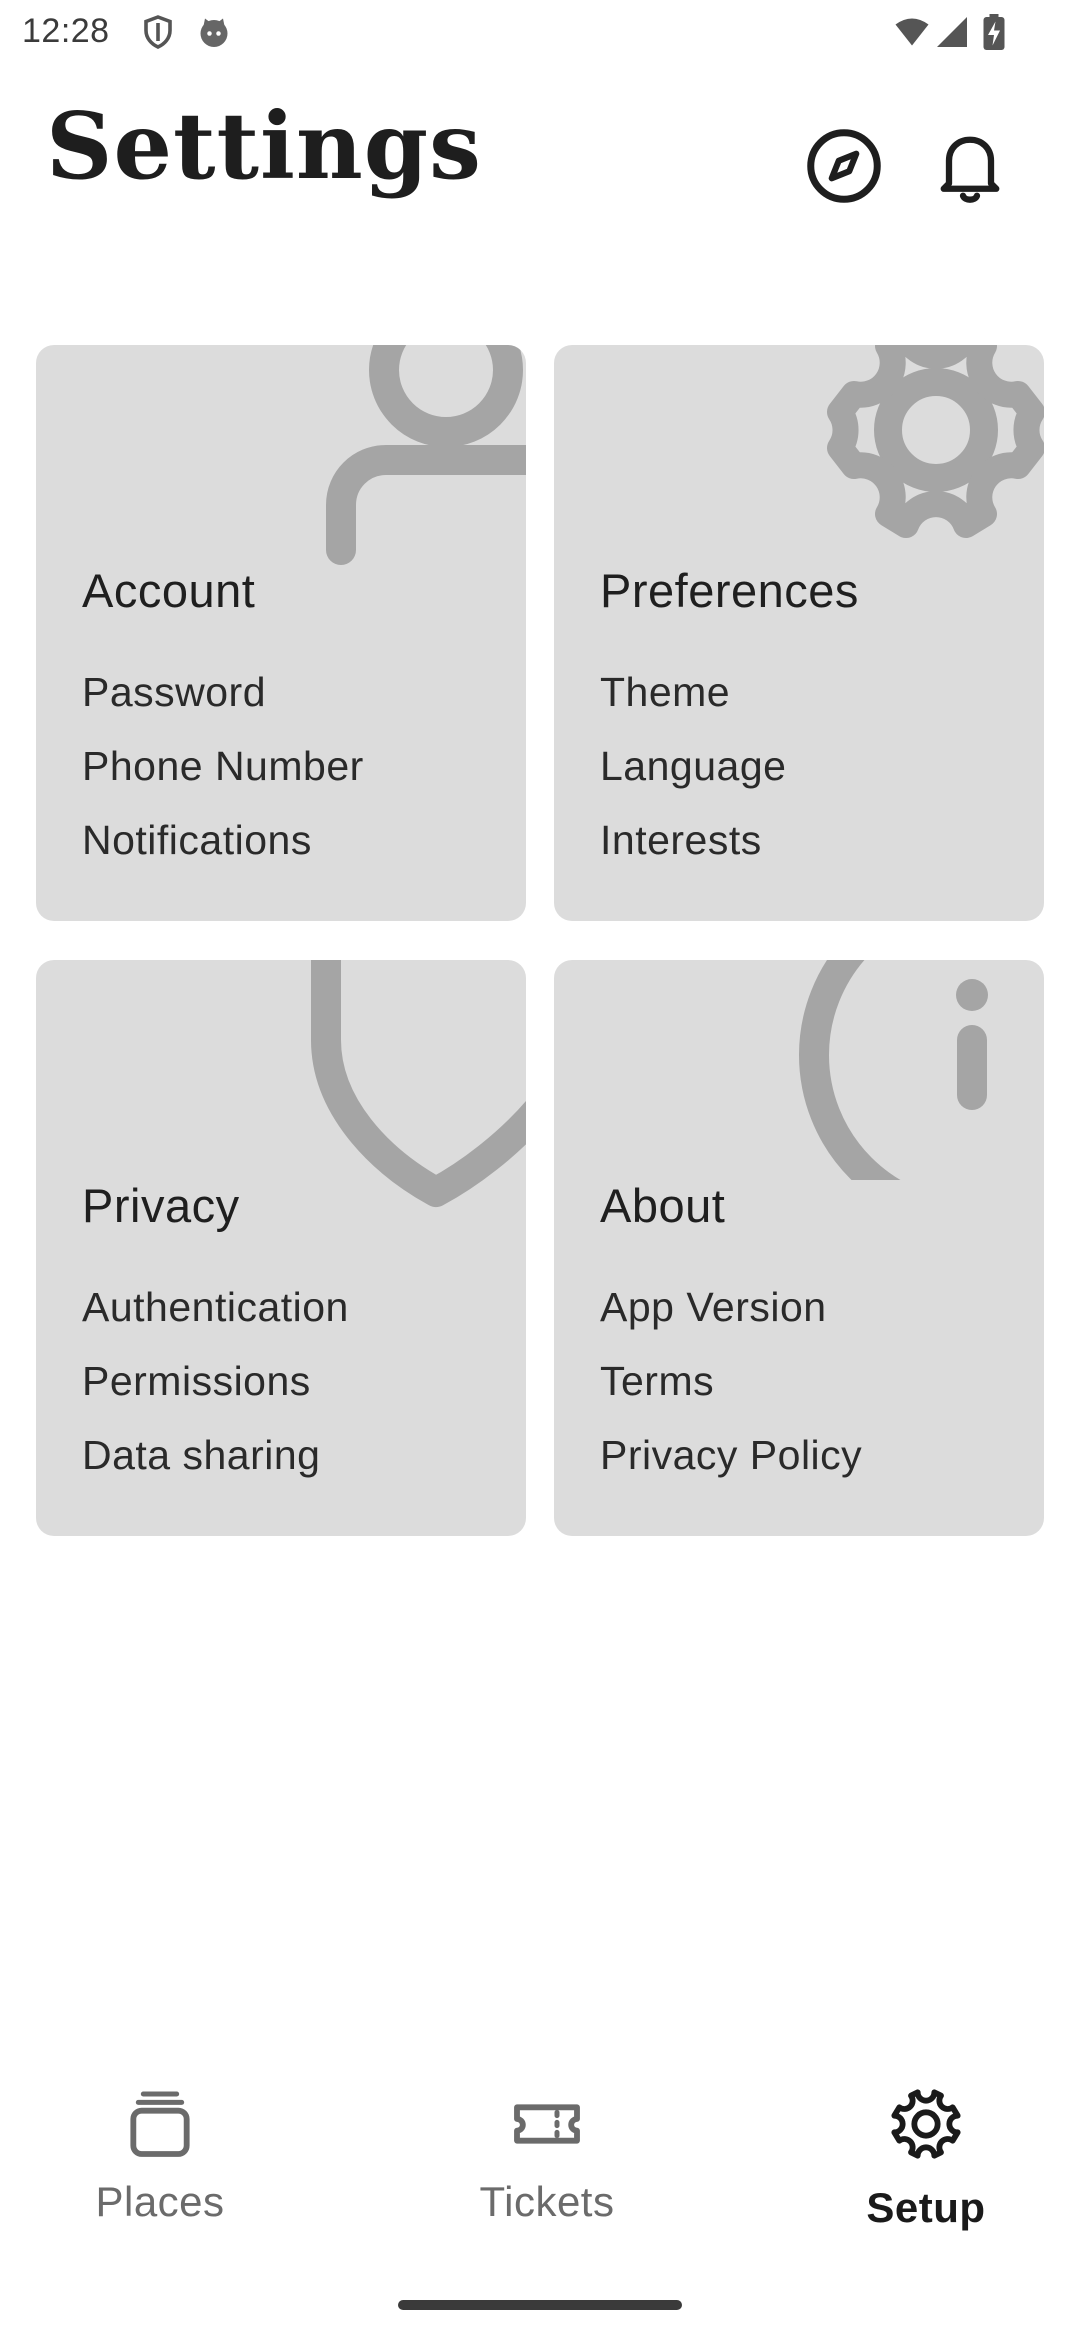 Image resolution: width=1080 pixels, height=2340 pixels. What do you see at coordinates (912, 32) in the screenshot?
I see `wifi-icon` at bounding box center [912, 32].